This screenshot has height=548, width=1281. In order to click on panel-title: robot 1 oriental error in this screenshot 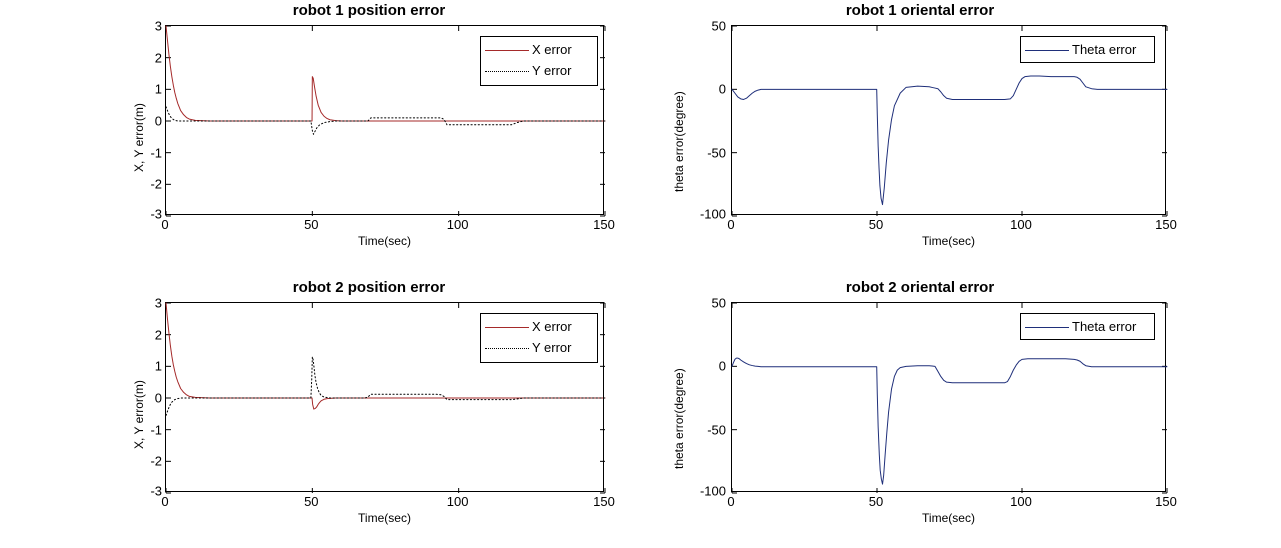, I will do `click(920, 10)`.